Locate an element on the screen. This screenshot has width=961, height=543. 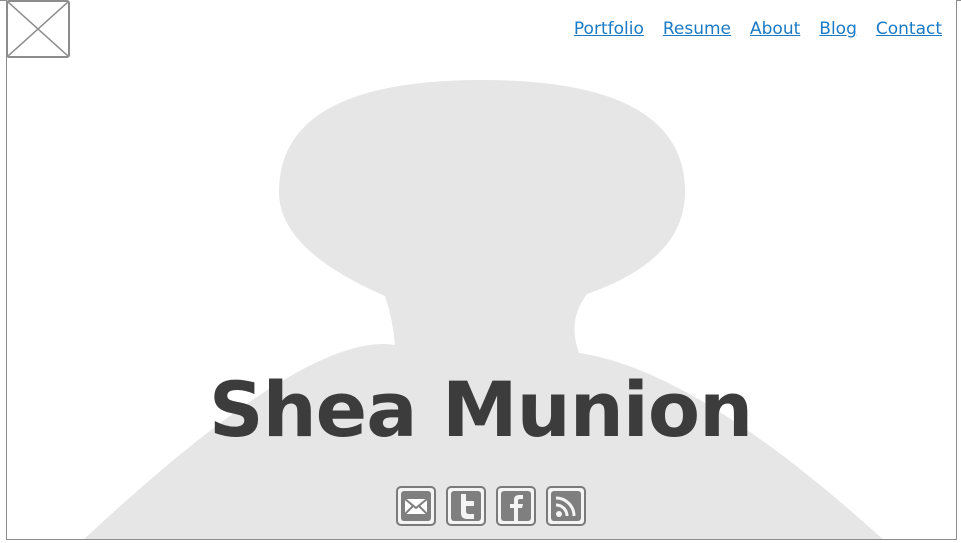
mail-button is located at coordinates (416, 506).